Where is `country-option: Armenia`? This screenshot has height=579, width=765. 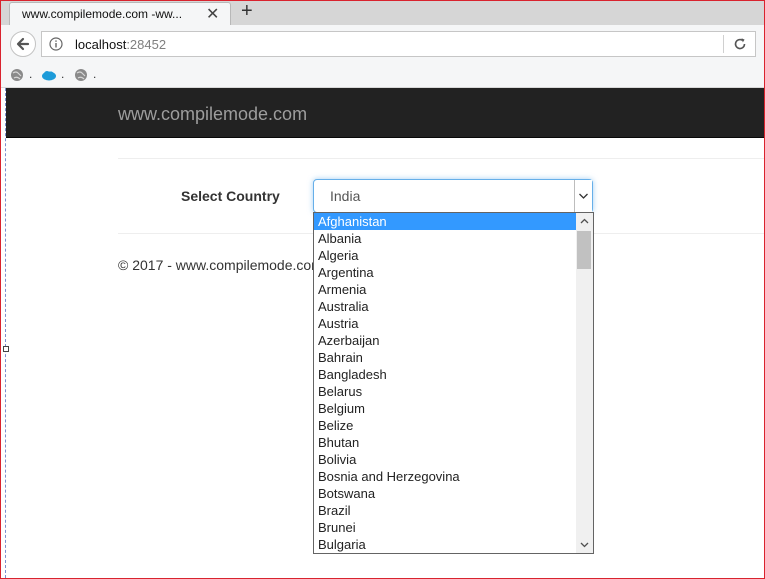 country-option: Armenia is located at coordinates (453, 289).